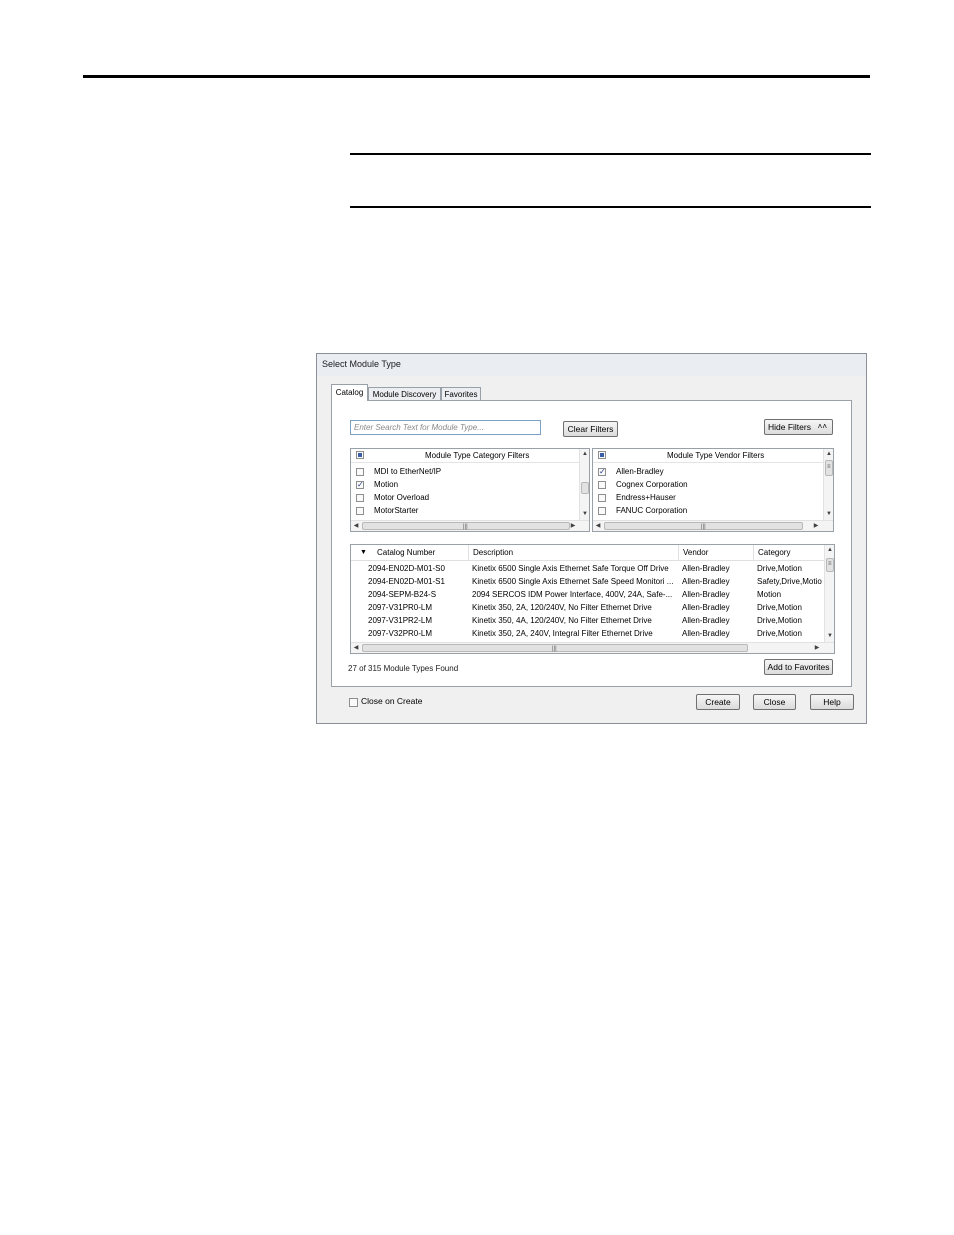 The height and width of the screenshot is (1235, 954). Describe the element at coordinates (386, 484) in the screenshot. I see `list-item-label: Motion` at that location.